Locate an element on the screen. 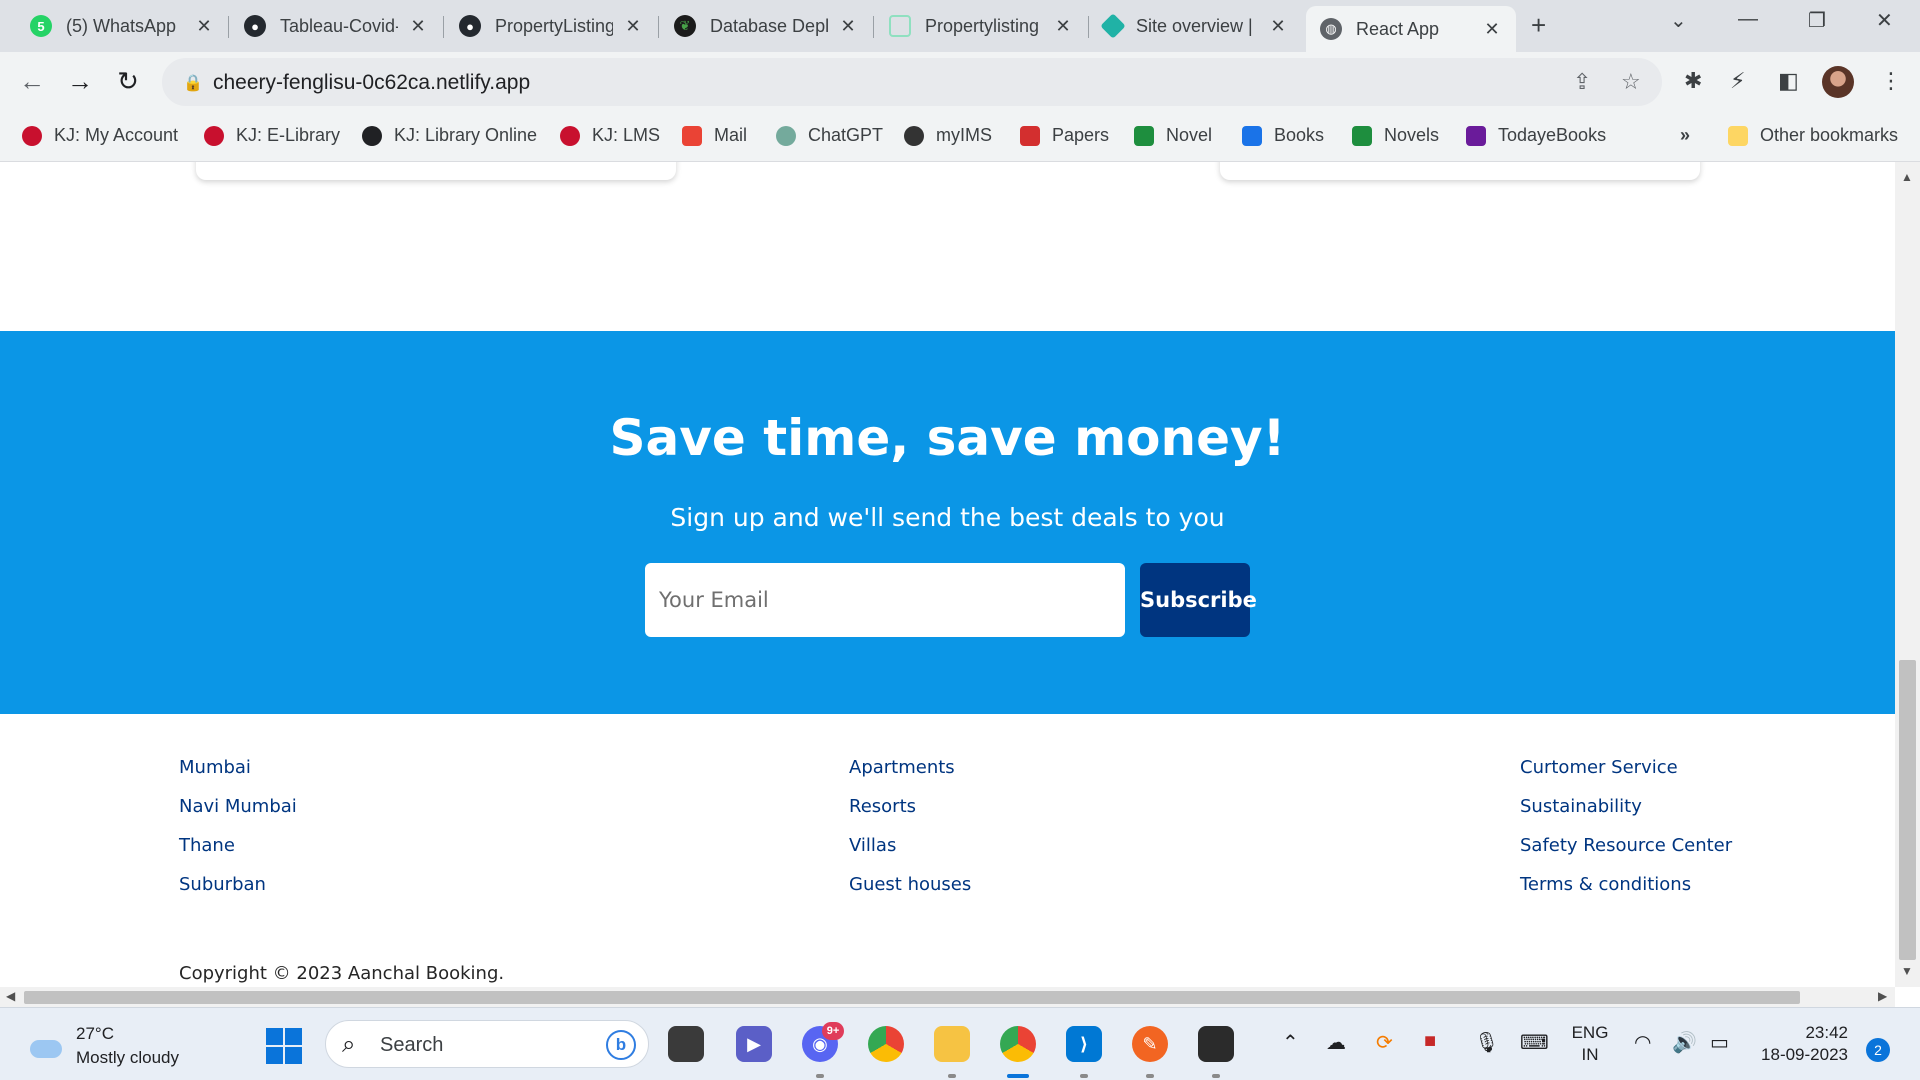  sticky-notes-icon is located at coordinates (1216, 1044).